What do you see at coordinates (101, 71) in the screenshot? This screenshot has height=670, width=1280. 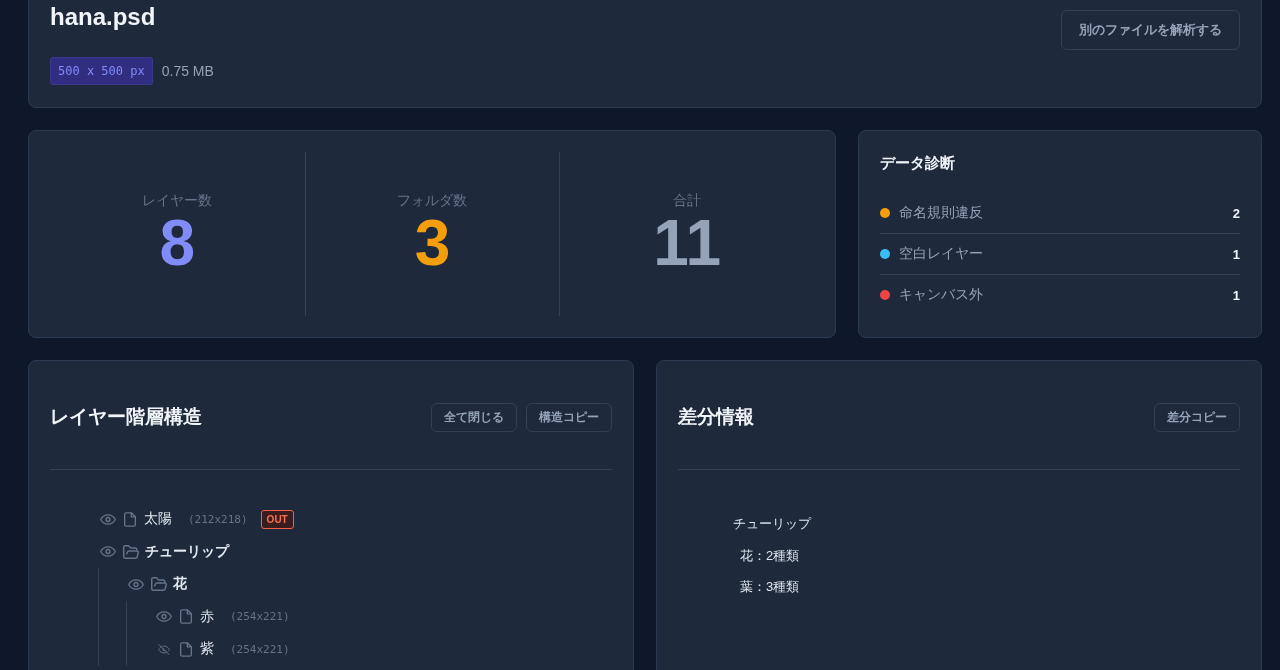 I see `dimensions-badge: 500 x 500 px` at bounding box center [101, 71].